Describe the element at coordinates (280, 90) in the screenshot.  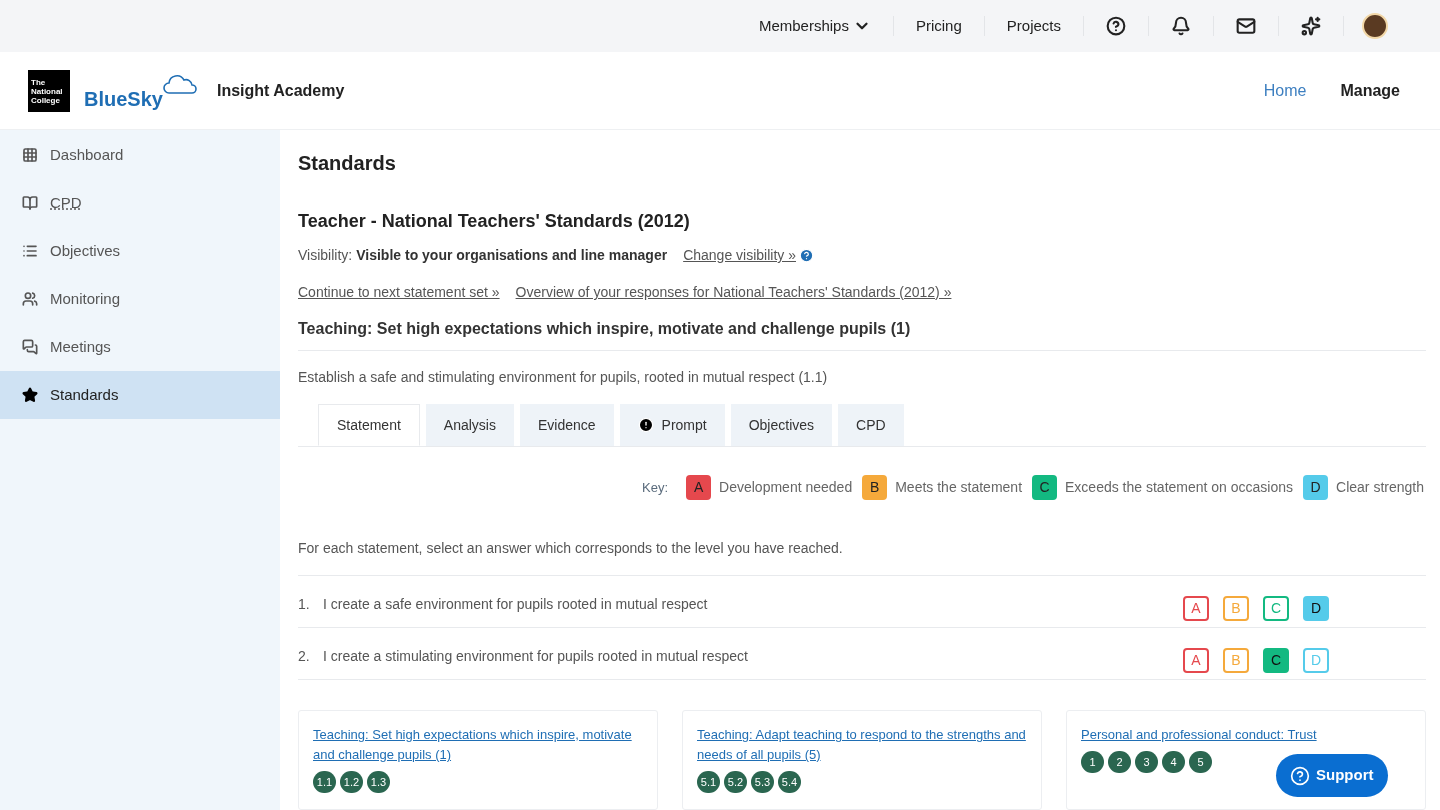
I see `school-name: Insight Academy` at that location.